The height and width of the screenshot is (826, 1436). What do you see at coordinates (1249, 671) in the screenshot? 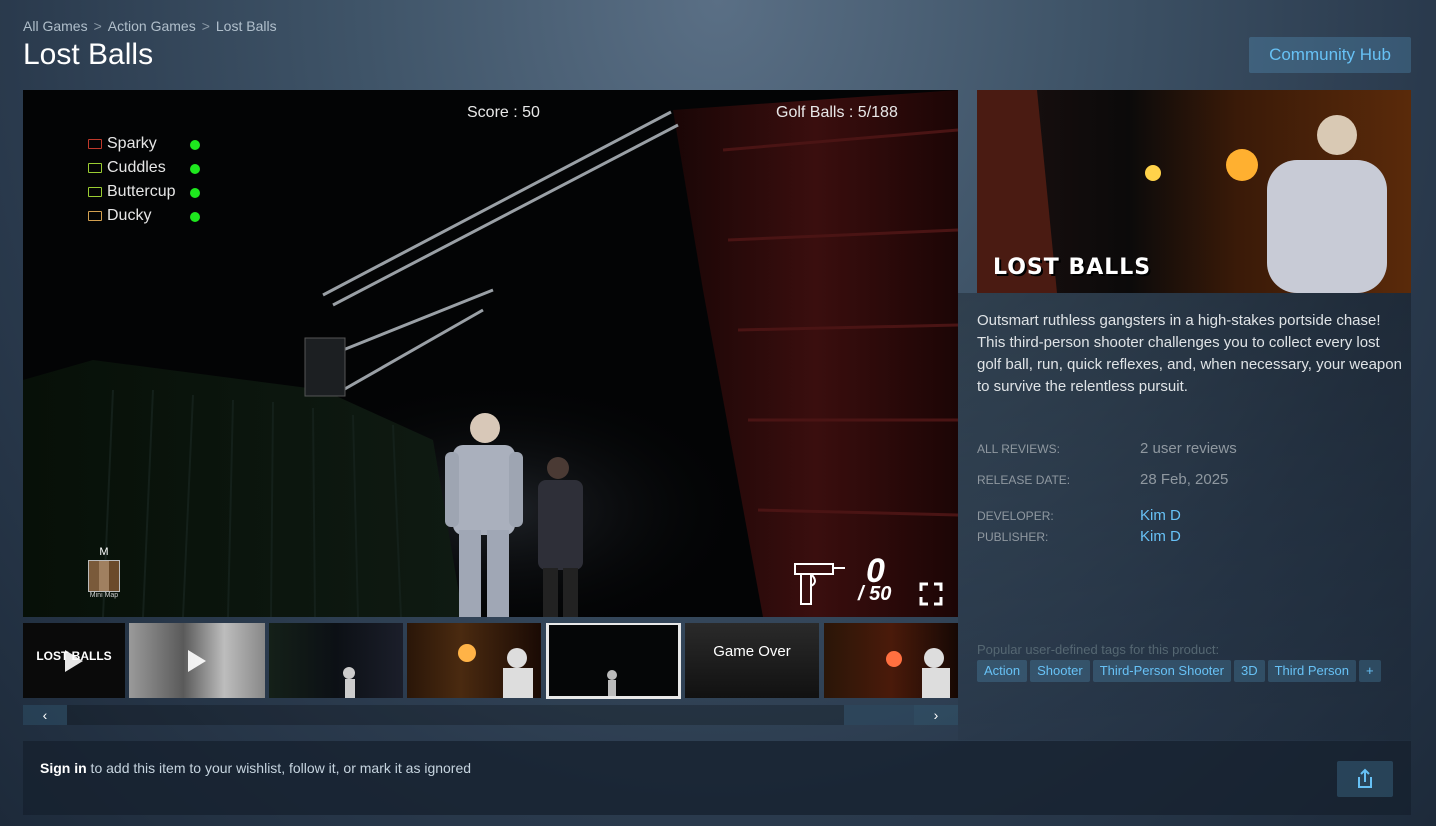
I see `tag-3d: 3D` at bounding box center [1249, 671].